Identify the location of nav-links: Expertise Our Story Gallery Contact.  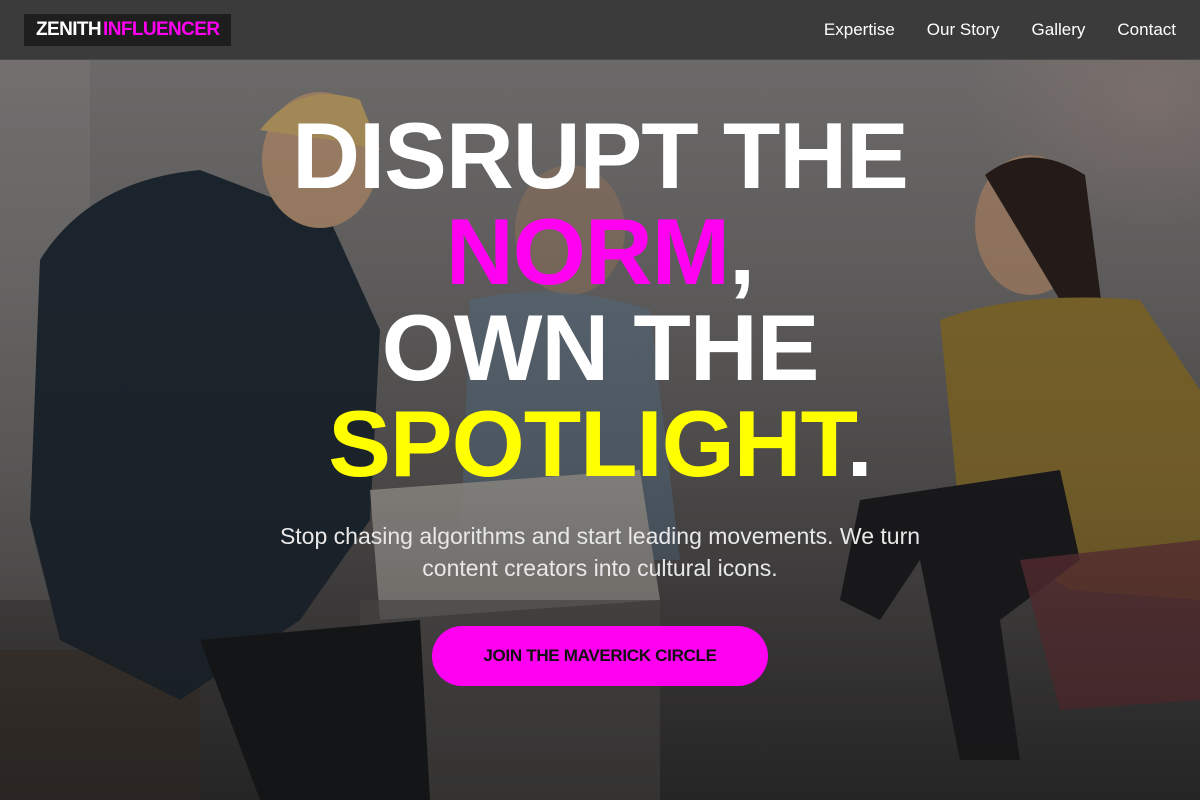
(1000, 30).